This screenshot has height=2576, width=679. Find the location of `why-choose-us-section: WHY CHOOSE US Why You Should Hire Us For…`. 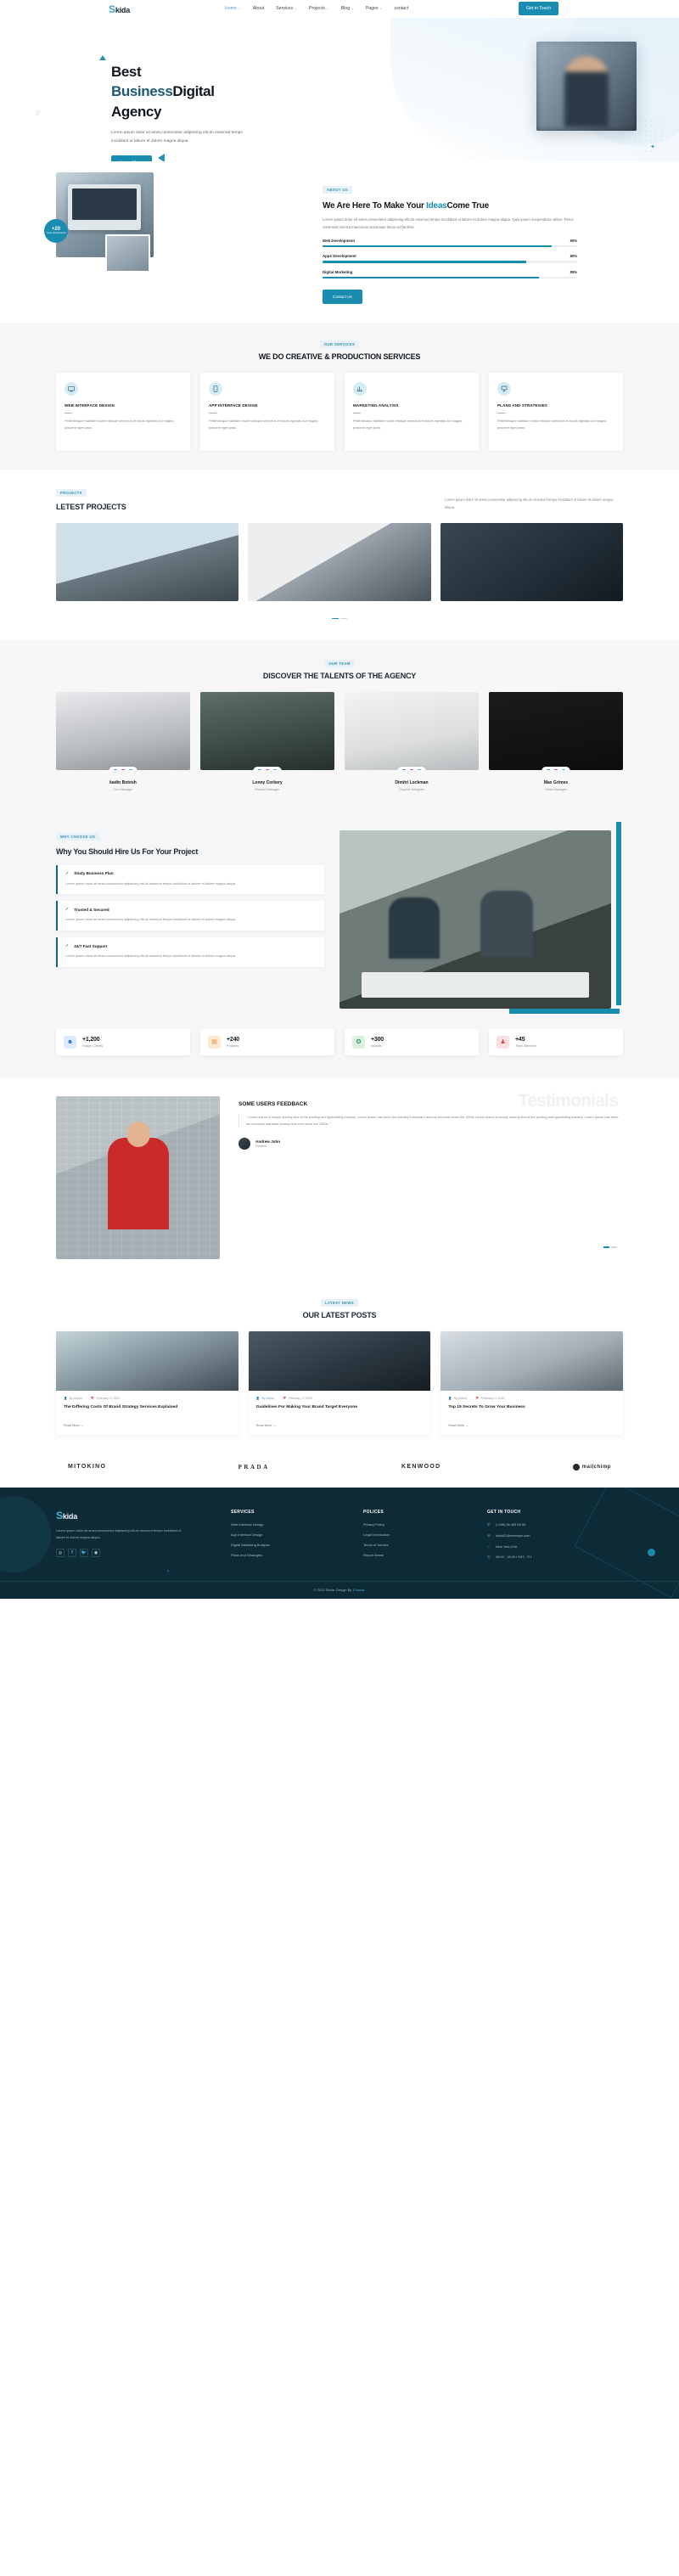

why-choose-us-section: WHY CHOOSE US Why You Should Hire Us For… is located at coordinates (339, 919).